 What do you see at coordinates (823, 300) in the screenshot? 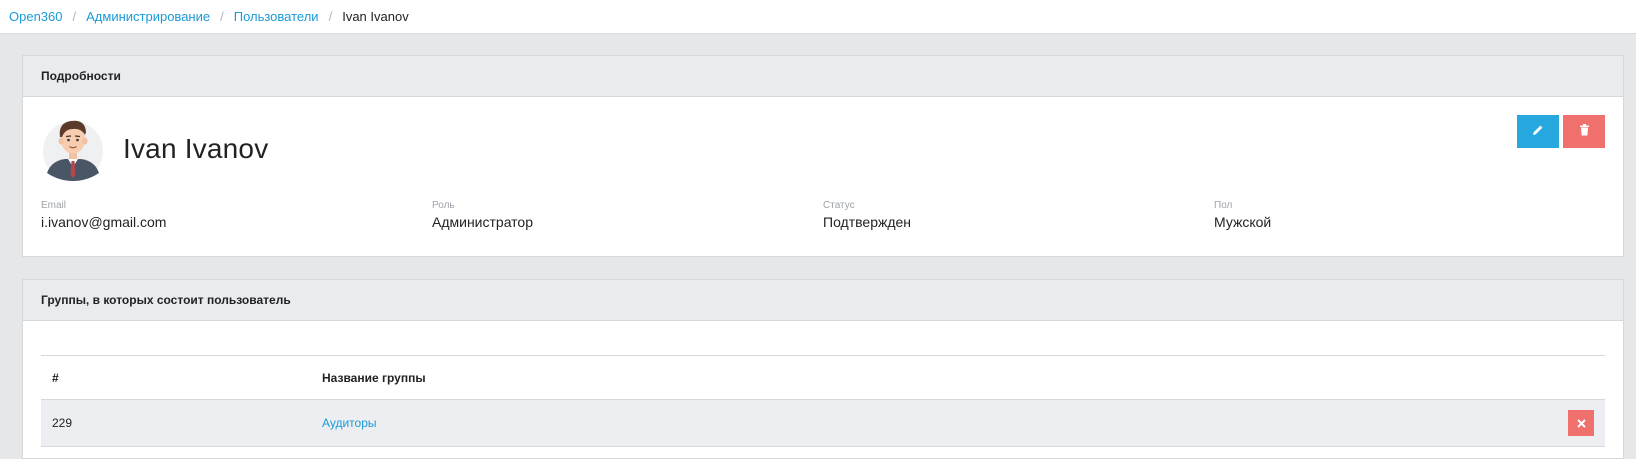
I see `groups-card-header: Группы, в которых состоит пользователь` at bounding box center [823, 300].